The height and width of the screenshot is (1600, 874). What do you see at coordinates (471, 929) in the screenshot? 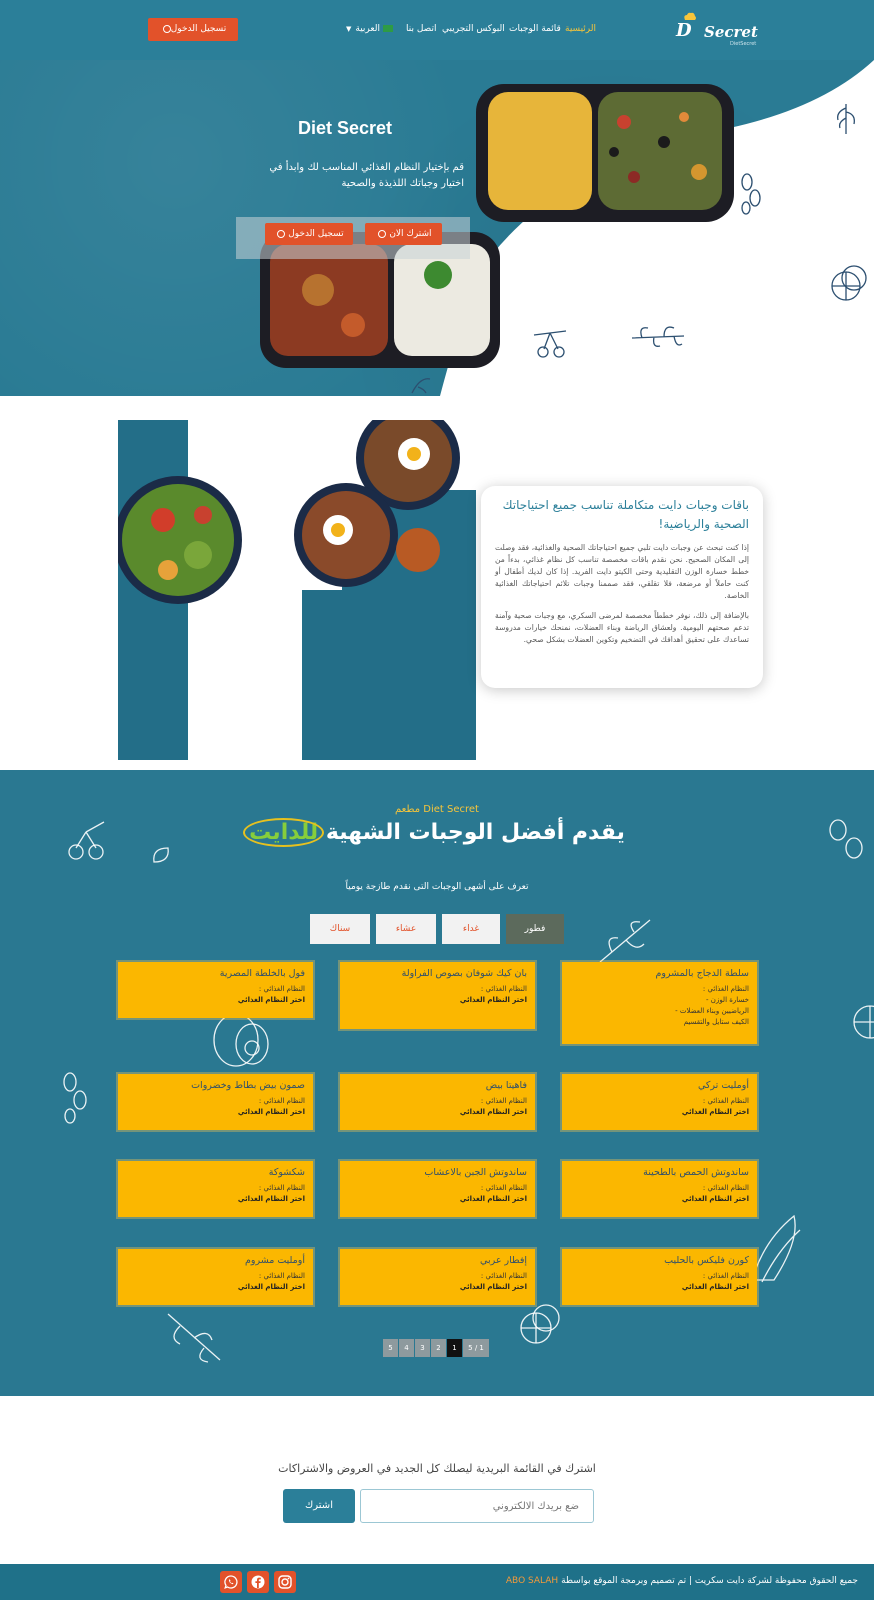
I see `tab-lunch: غداء` at bounding box center [471, 929].